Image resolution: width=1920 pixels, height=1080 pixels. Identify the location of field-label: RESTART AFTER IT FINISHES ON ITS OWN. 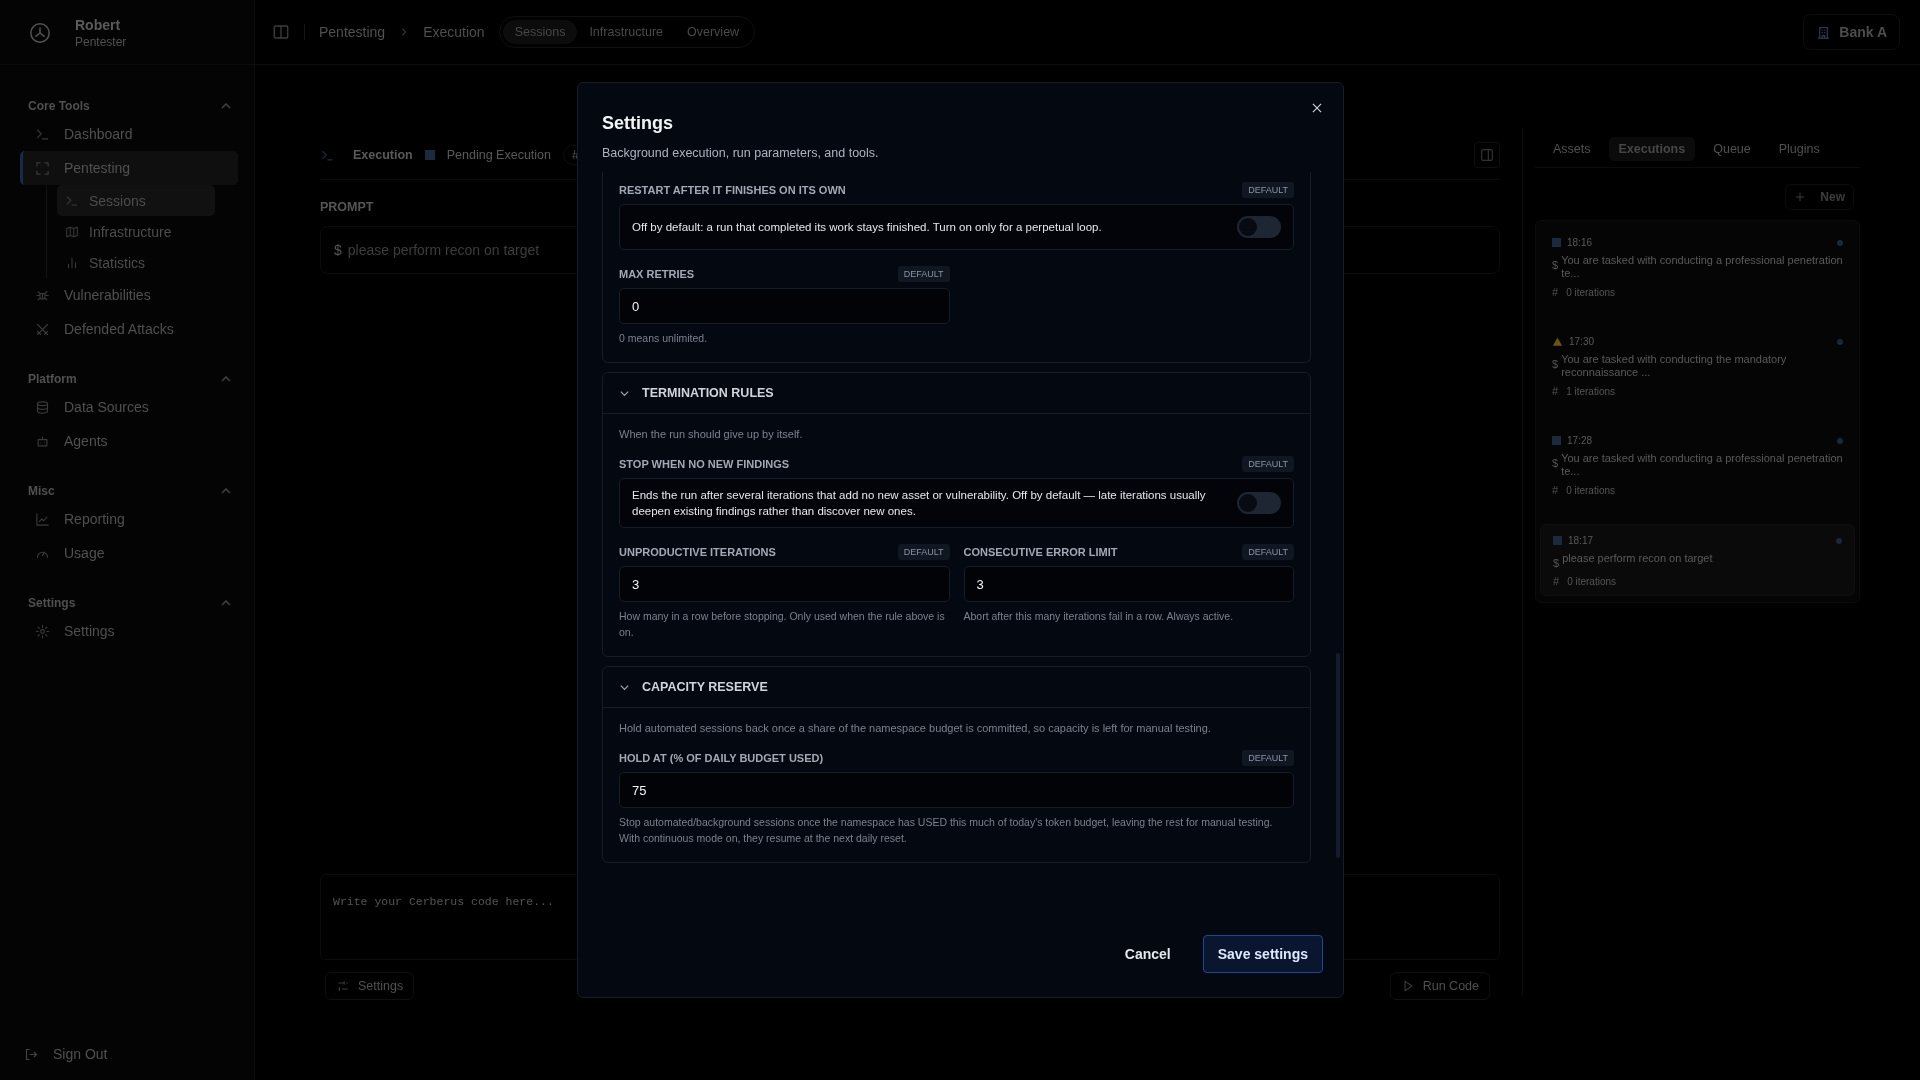
(732, 190).